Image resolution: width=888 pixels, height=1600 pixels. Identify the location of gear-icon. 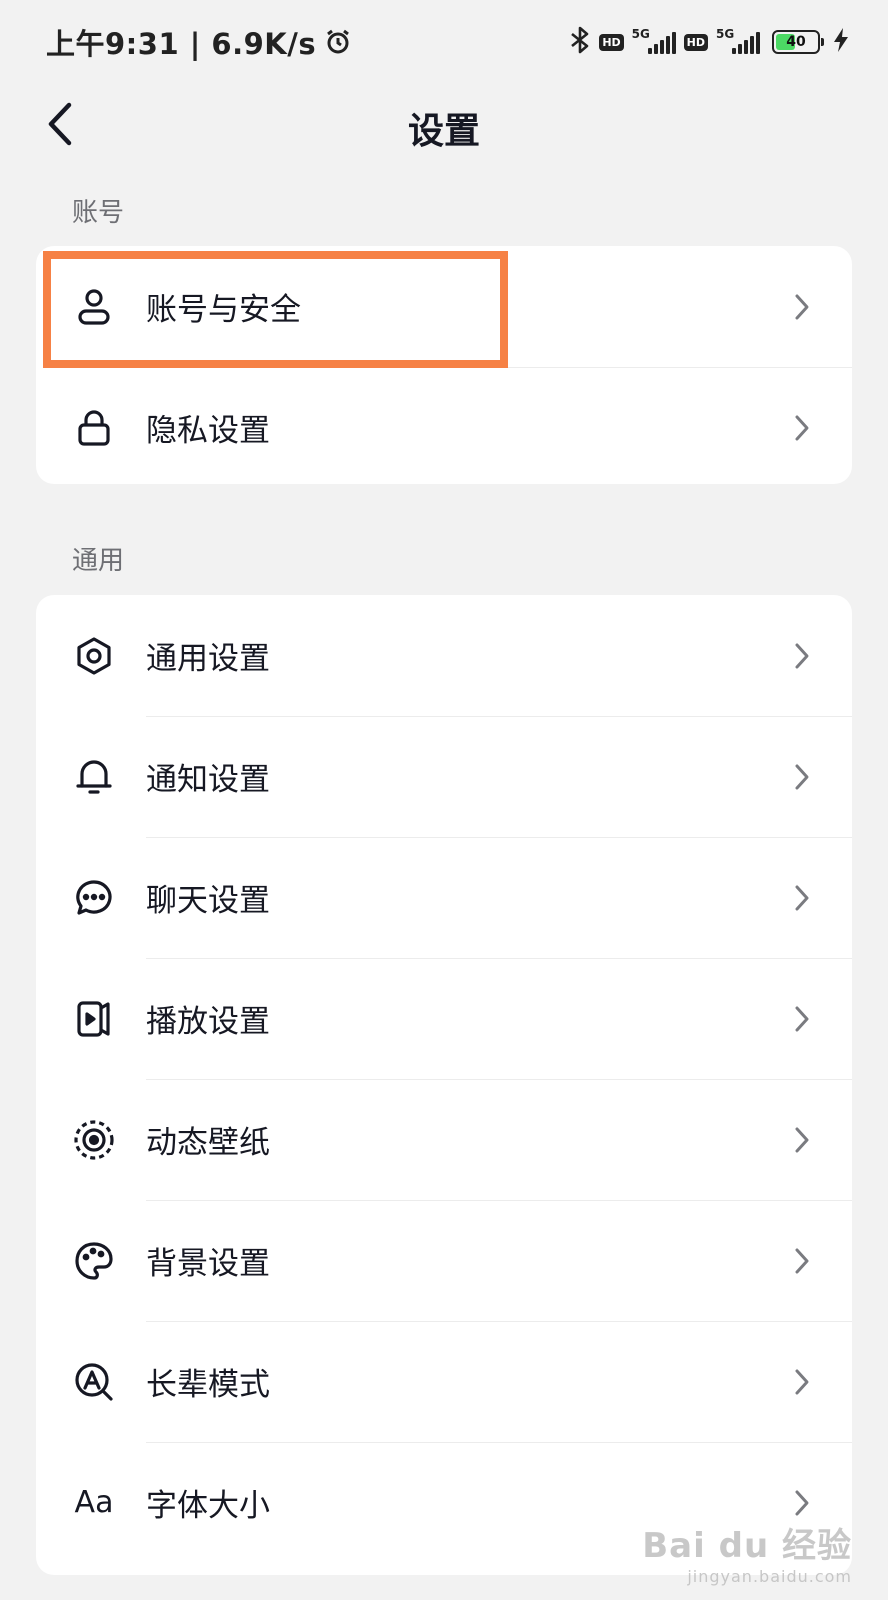
(94, 656).